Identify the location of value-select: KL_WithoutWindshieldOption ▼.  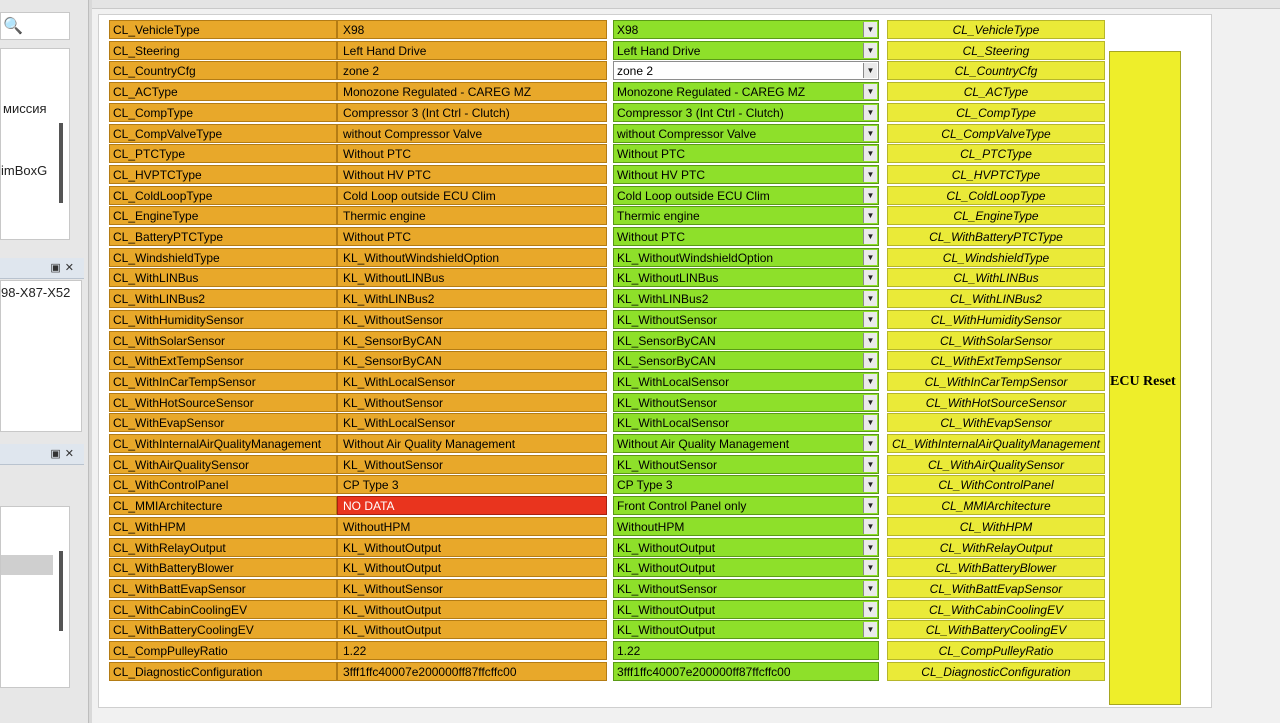
(746, 257).